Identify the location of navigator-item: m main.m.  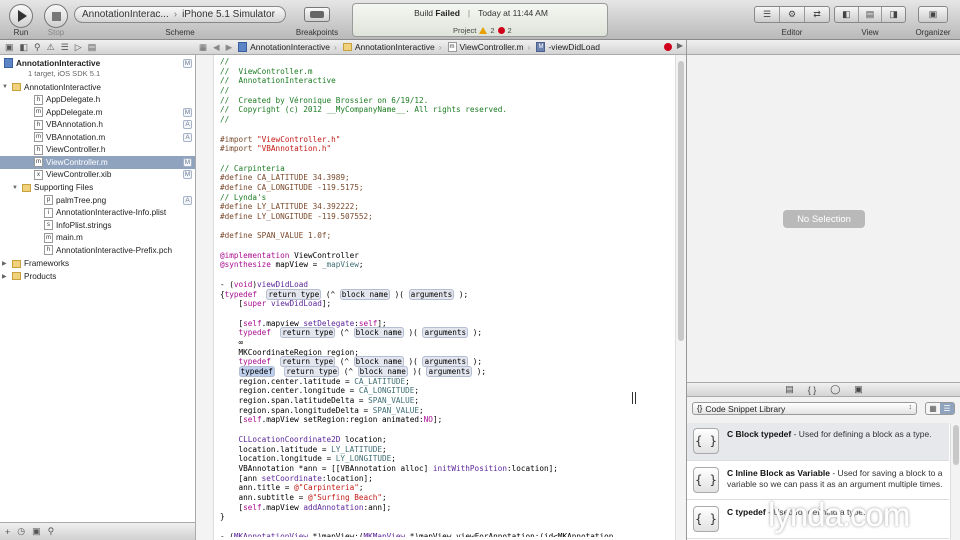
(97, 238).